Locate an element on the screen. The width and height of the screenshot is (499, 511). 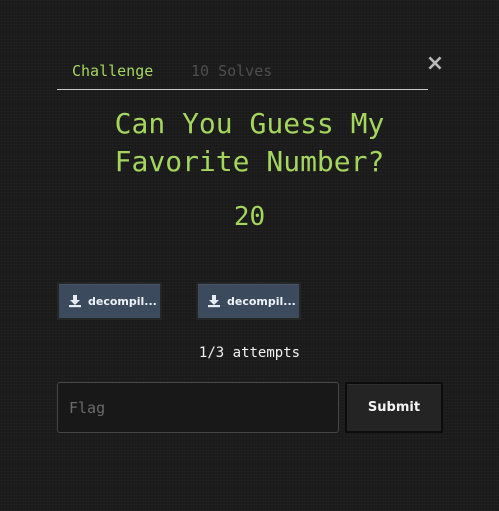
close-icon: × is located at coordinates (435, 63).